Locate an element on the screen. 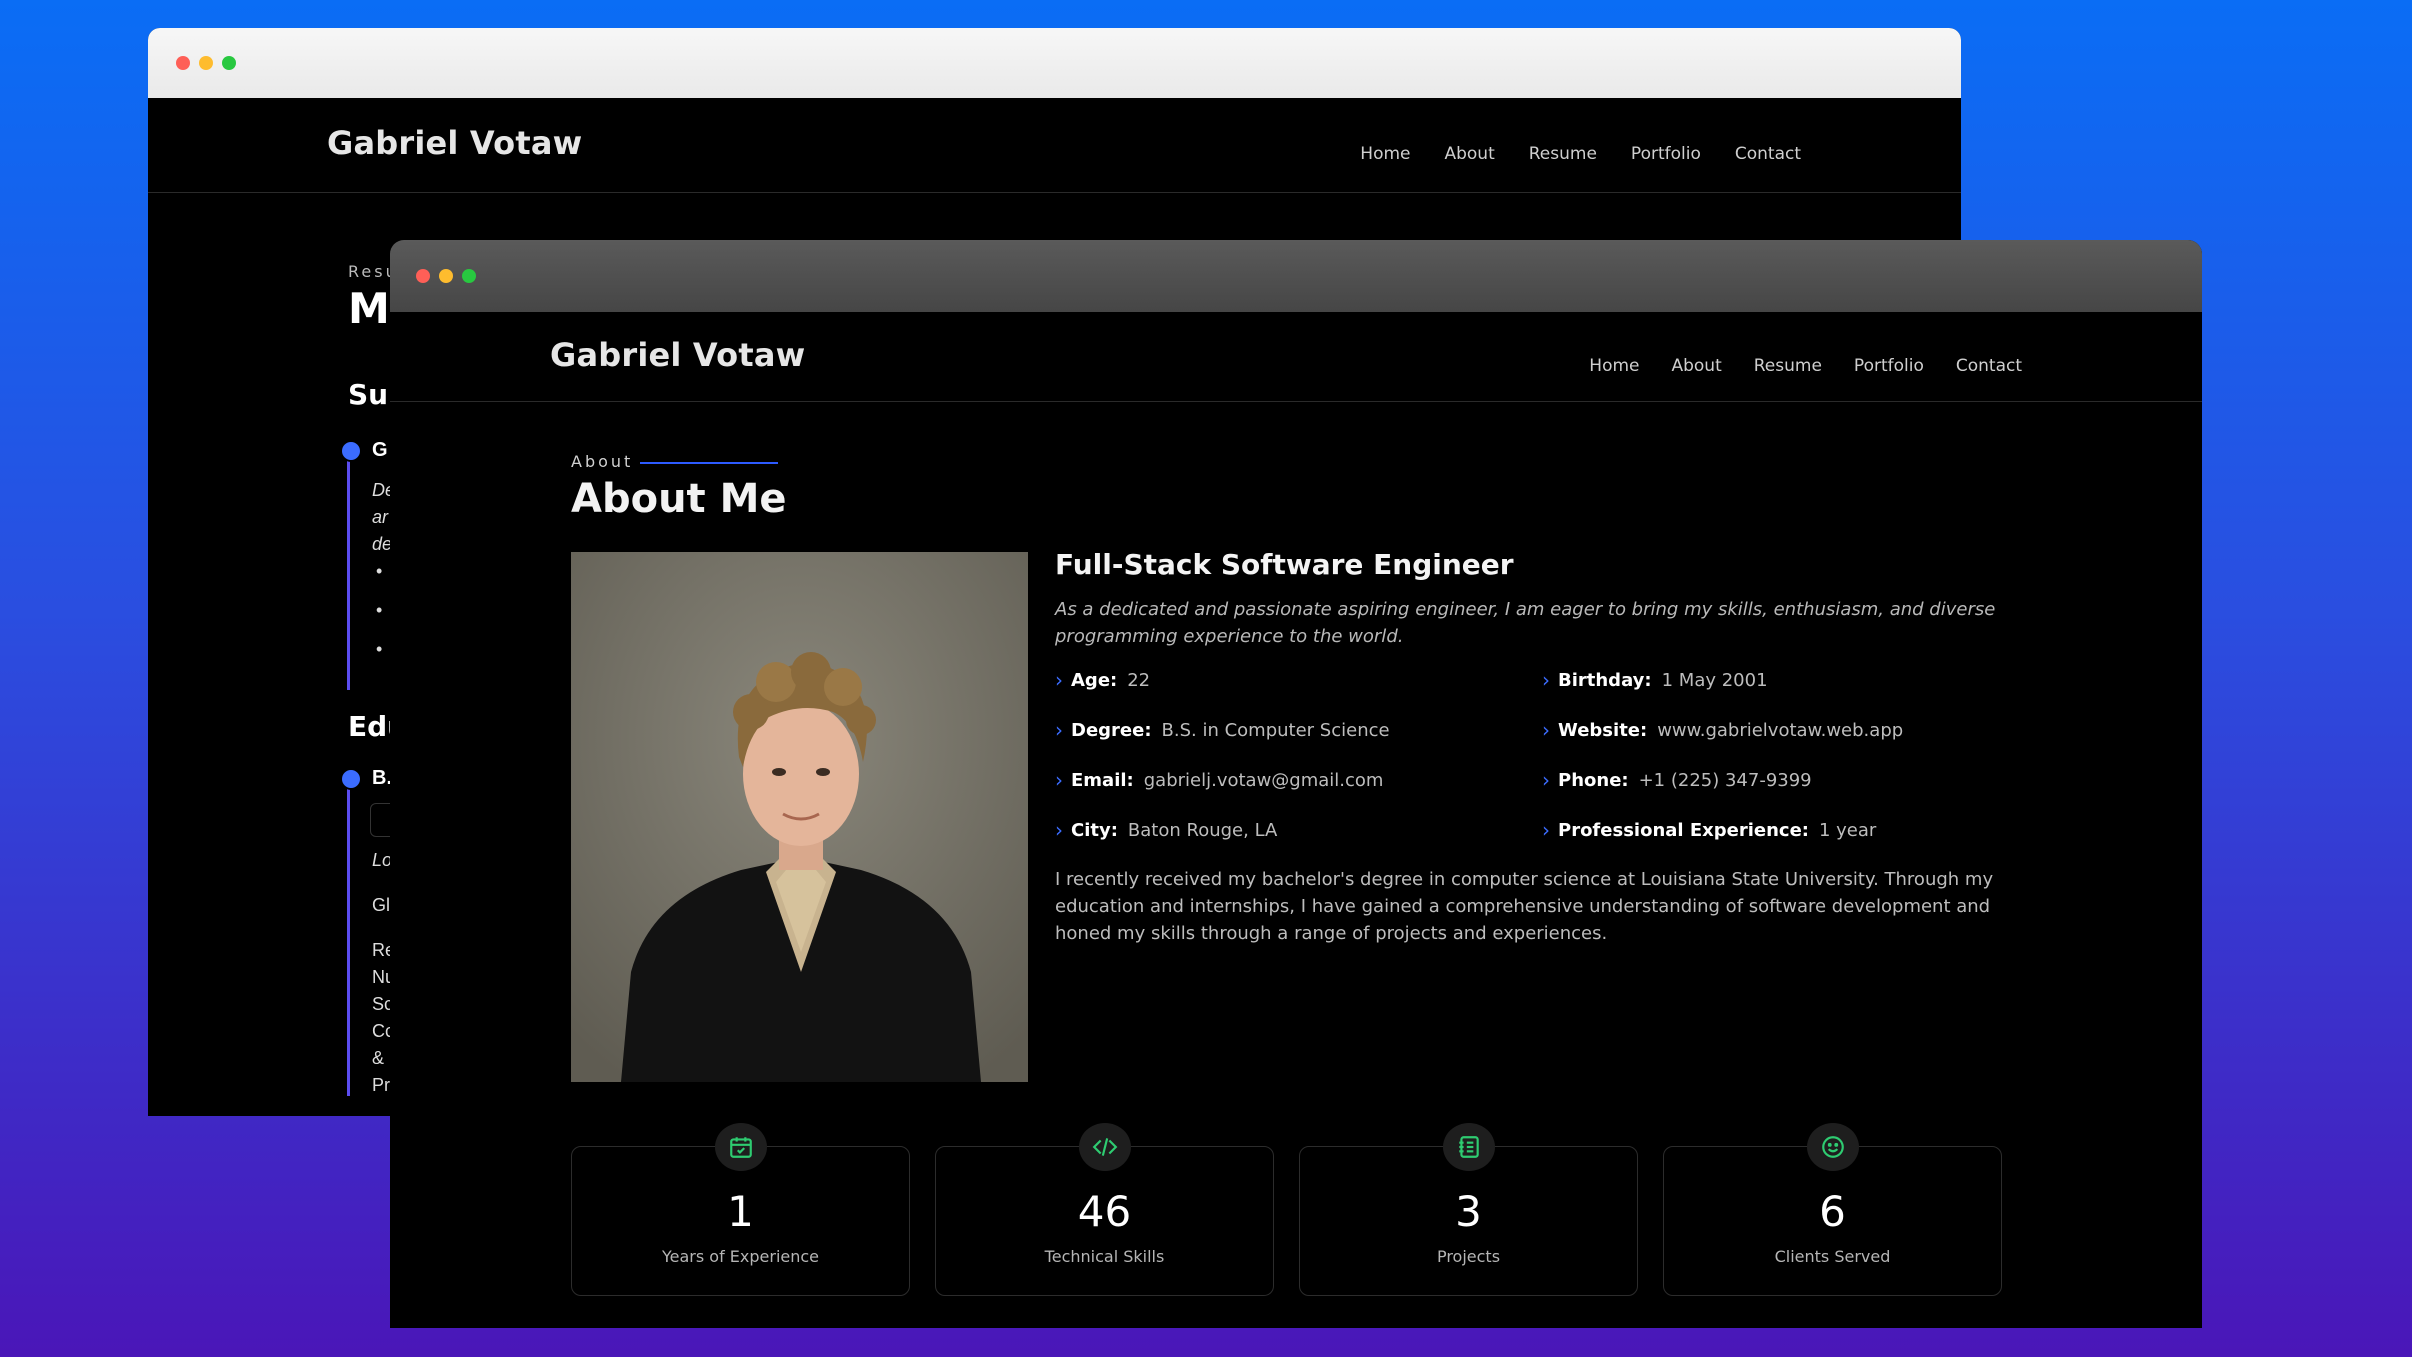 The height and width of the screenshot is (1357, 2412). section-title: About Me is located at coordinates (679, 499).